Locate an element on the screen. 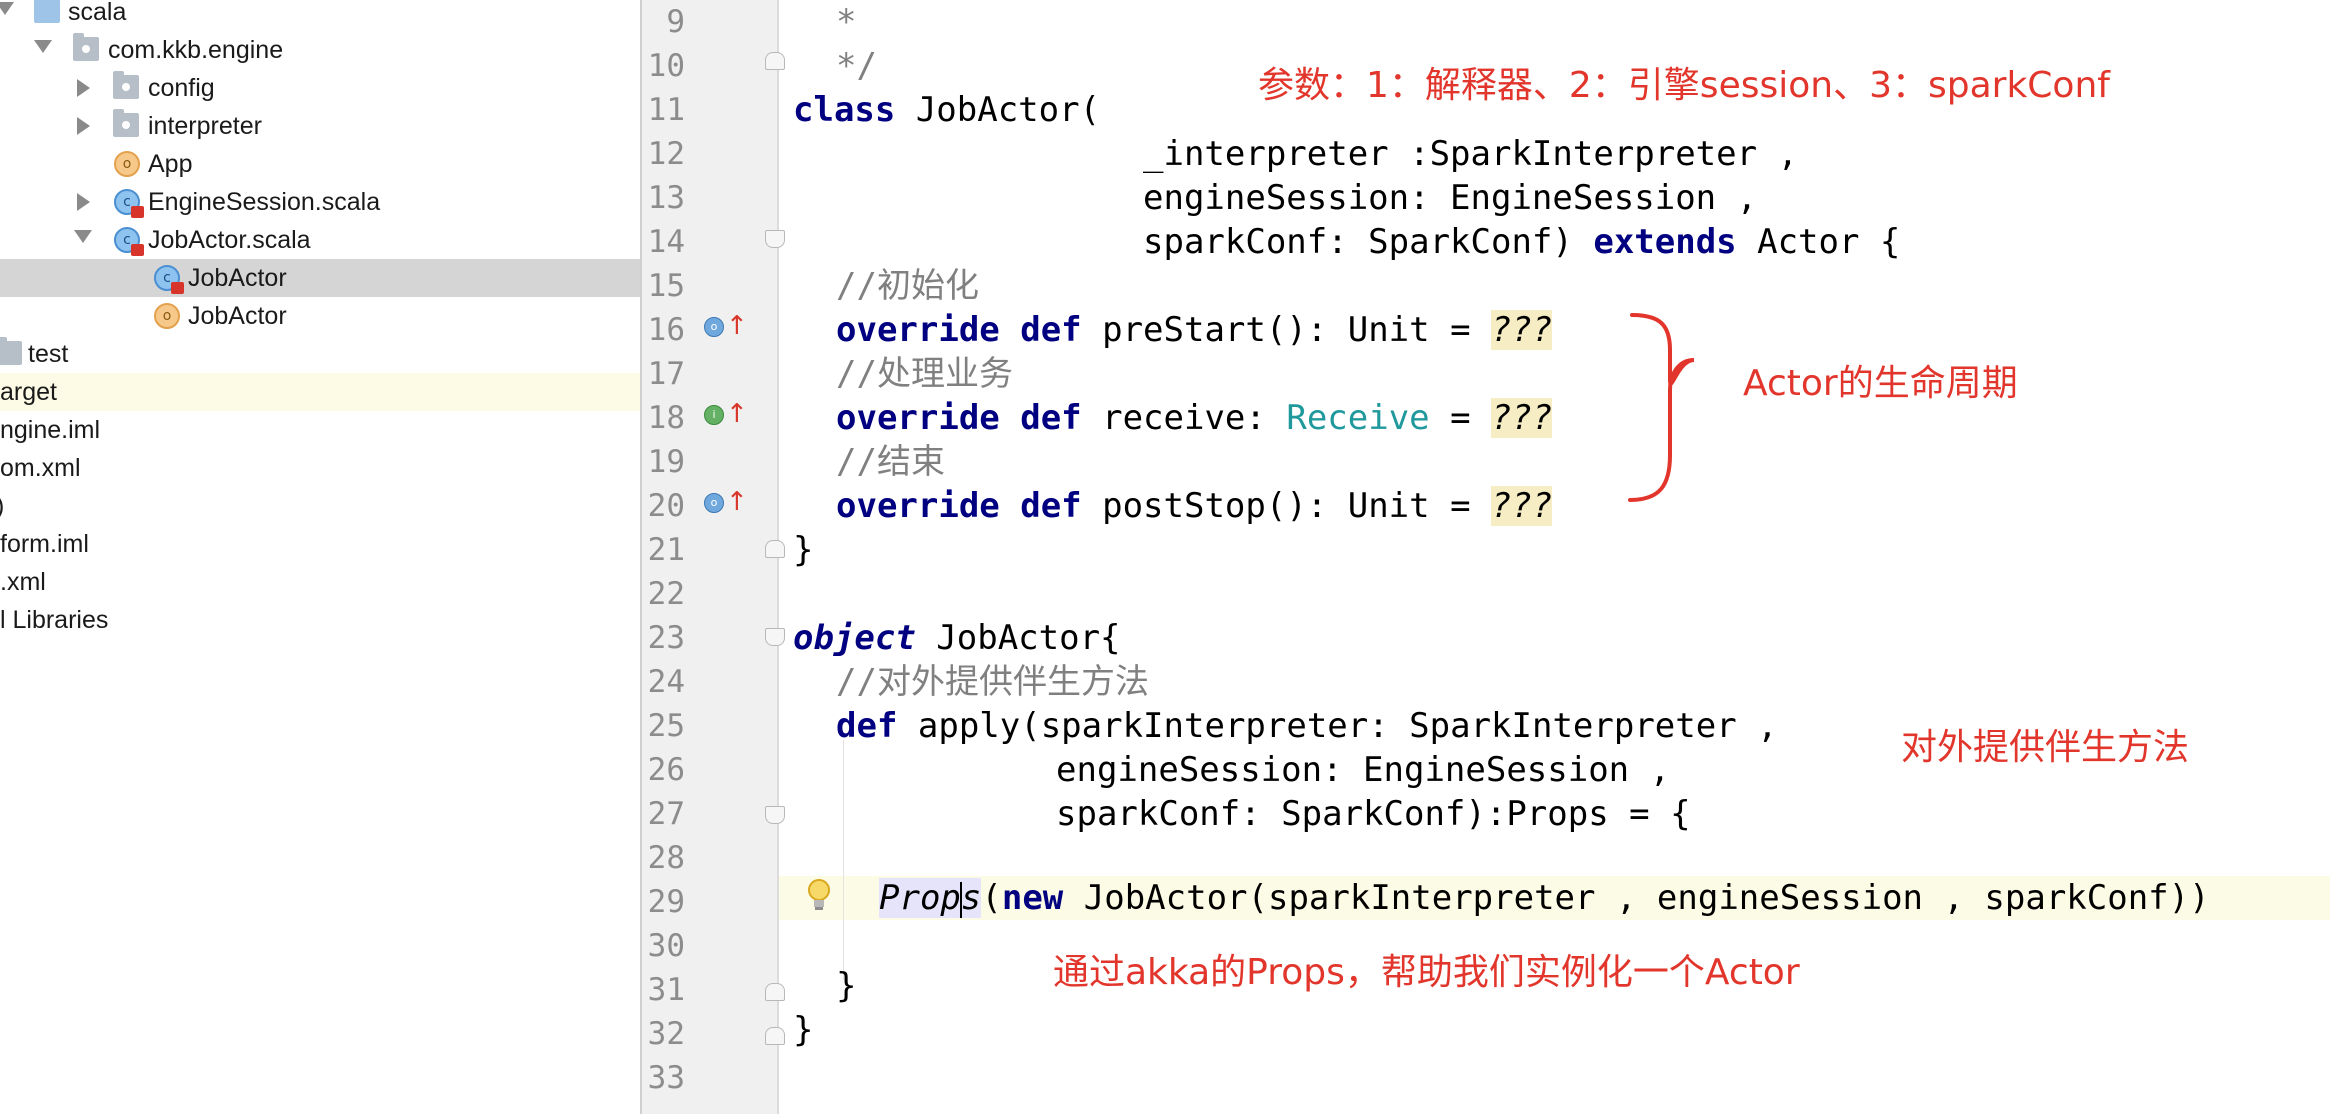  line-number: 24 is located at coordinates (666, 682).